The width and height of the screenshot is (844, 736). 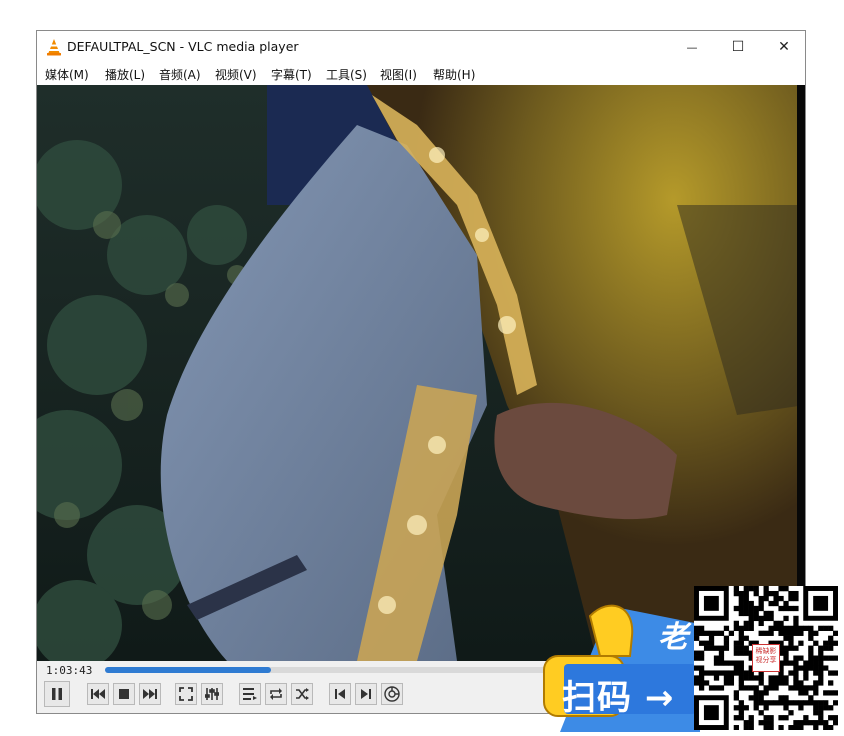 I want to click on playlist-button, so click(x=250, y=694).